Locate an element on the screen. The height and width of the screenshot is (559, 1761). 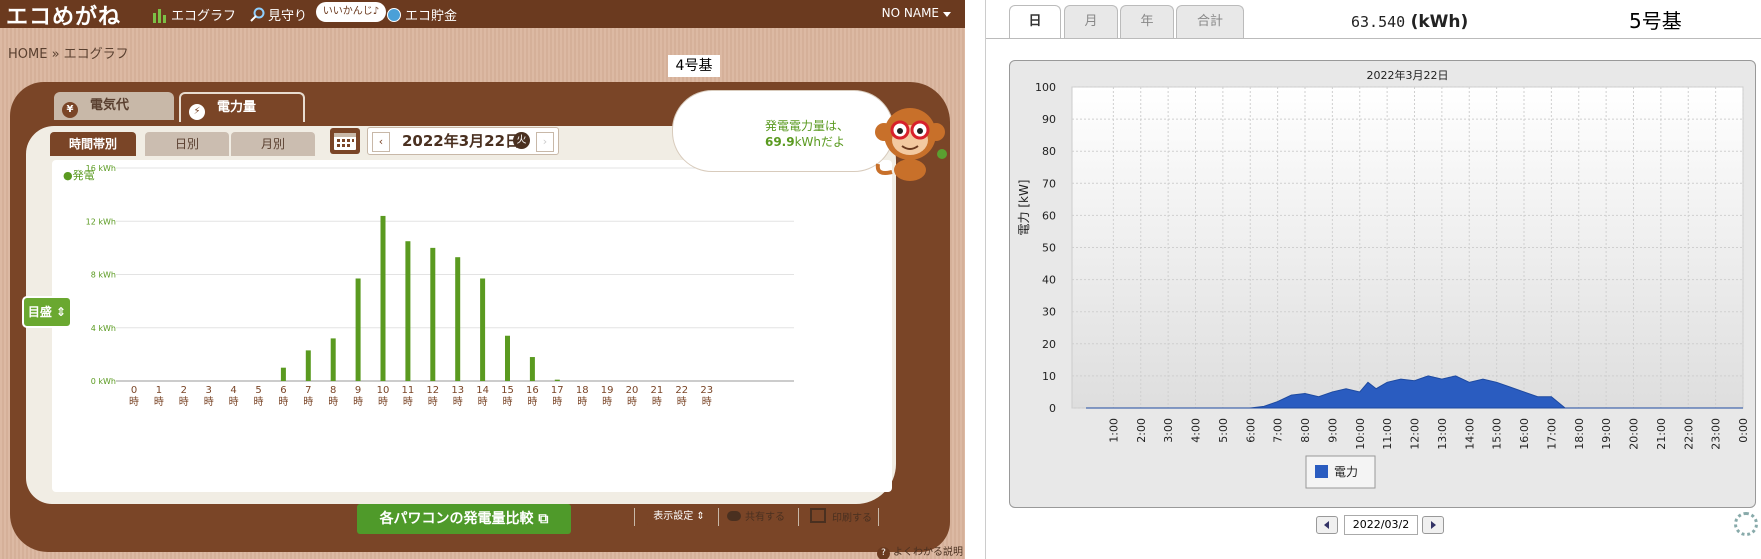
x-tick-label: 5:00 is located at coordinates (1223, 430).